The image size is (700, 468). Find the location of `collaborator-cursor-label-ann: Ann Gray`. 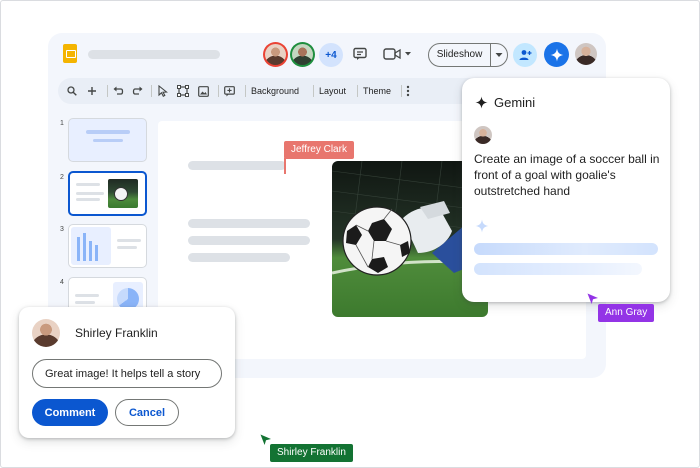

collaborator-cursor-label-ann: Ann Gray is located at coordinates (626, 313).